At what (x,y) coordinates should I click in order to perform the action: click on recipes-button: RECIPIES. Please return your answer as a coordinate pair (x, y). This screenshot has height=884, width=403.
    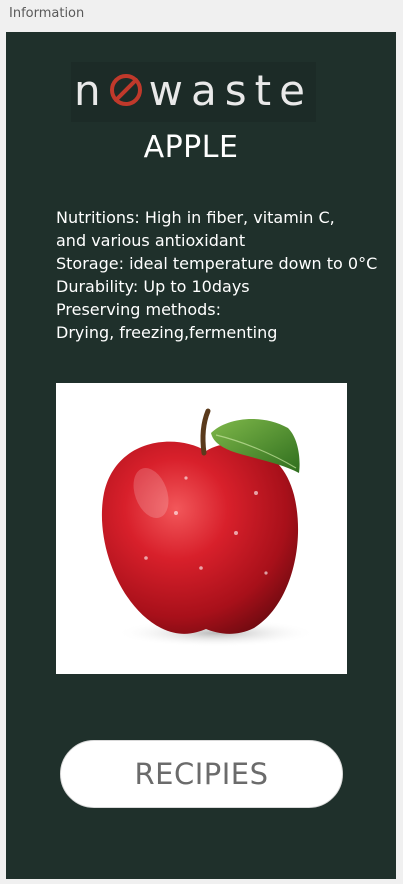
    Looking at the image, I should click on (201, 774).